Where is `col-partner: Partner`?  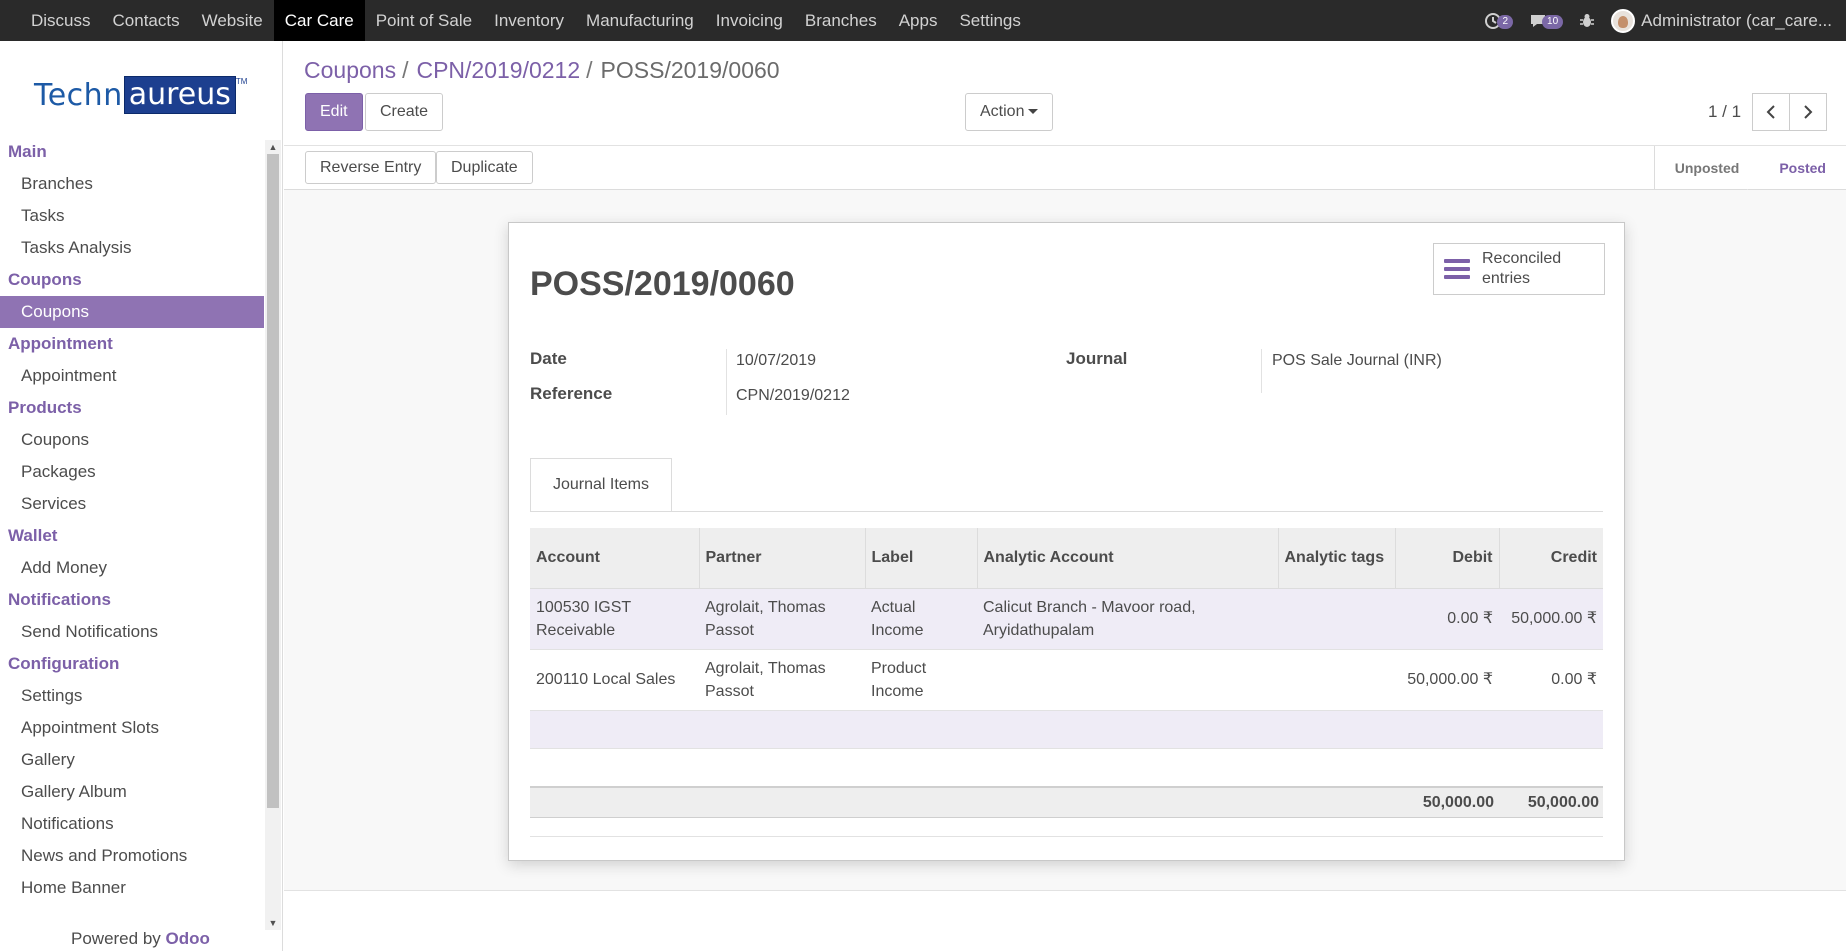 col-partner: Partner is located at coordinates (782, 558).